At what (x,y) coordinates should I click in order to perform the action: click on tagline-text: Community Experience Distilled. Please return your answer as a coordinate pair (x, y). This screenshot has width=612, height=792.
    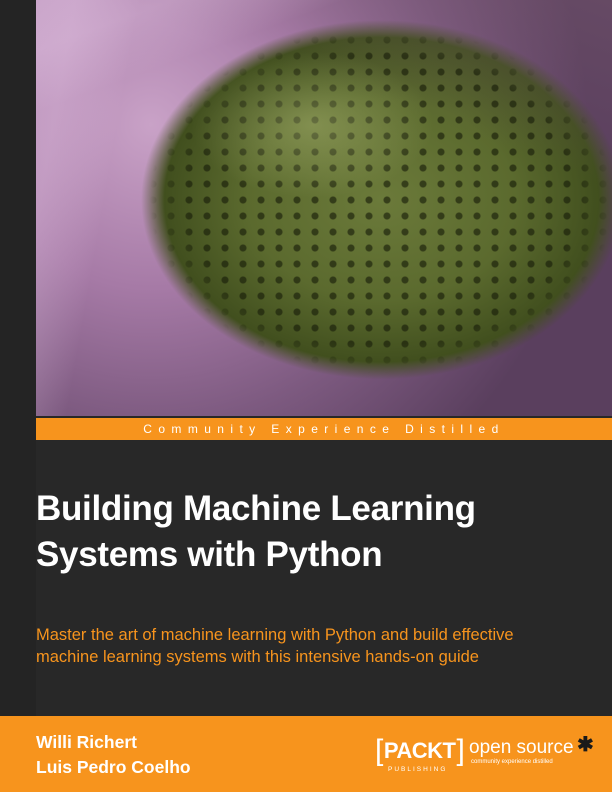
    Looking at the image, I should click on (324, 429).